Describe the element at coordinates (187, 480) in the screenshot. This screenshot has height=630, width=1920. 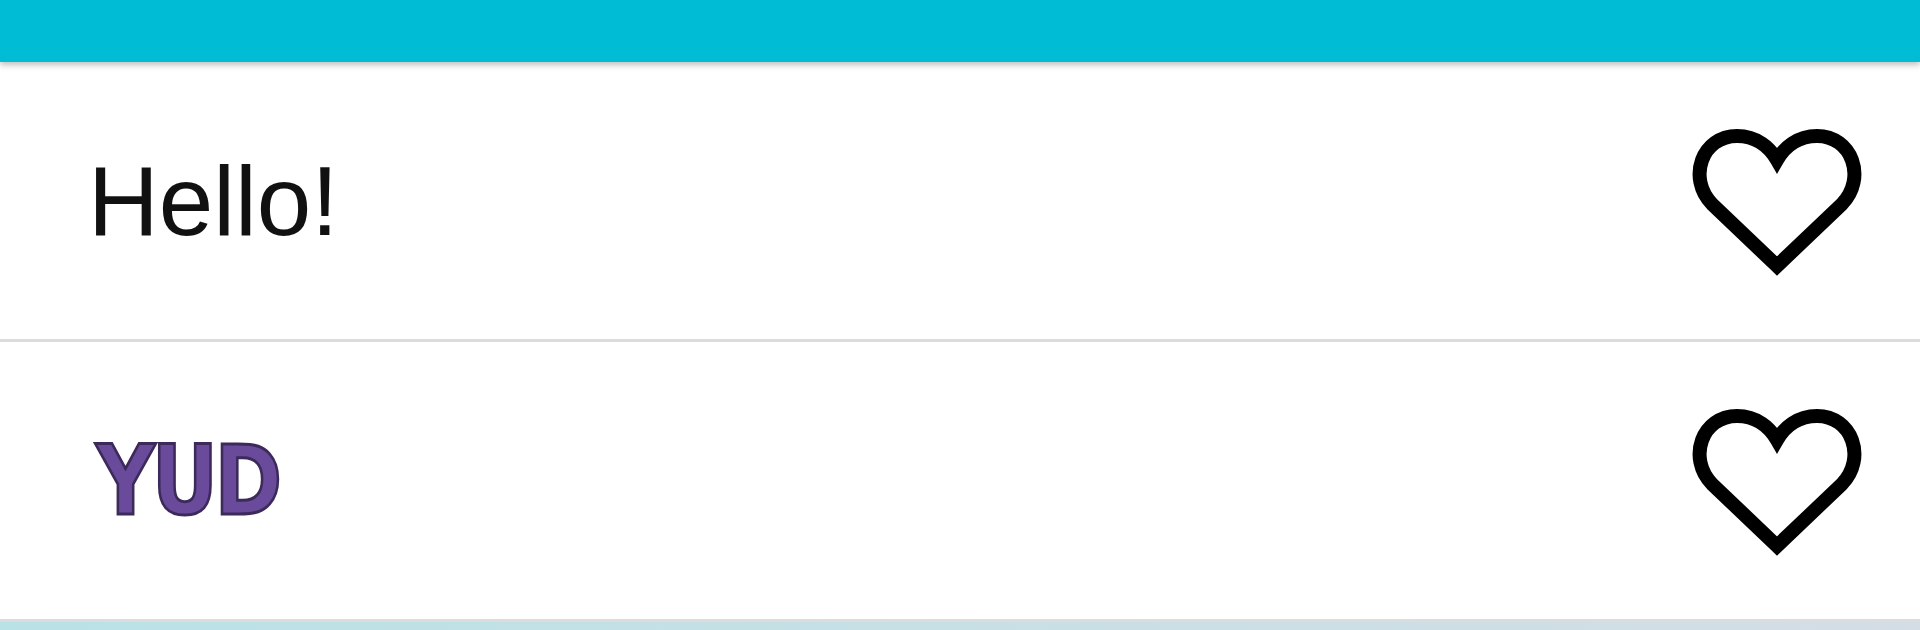
I see `item-title: YUD` at that location.